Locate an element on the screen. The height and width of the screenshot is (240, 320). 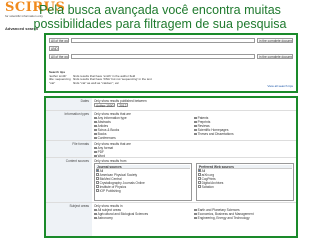
caption-line-1: Pela busca avançada você encontra muitas is located at coordinates (160, 10).